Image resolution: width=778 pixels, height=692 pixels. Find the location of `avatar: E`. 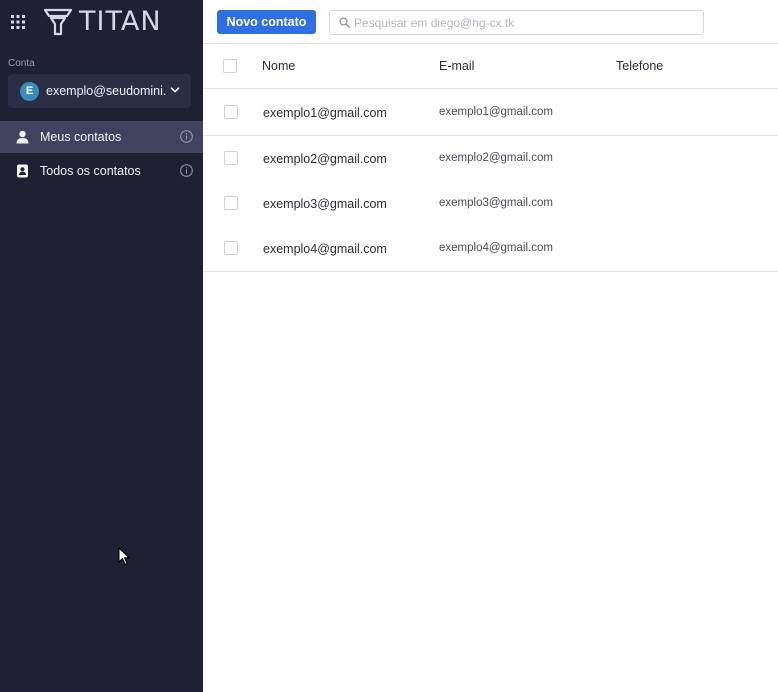

avatar: E is located at coordinates (29, 91).